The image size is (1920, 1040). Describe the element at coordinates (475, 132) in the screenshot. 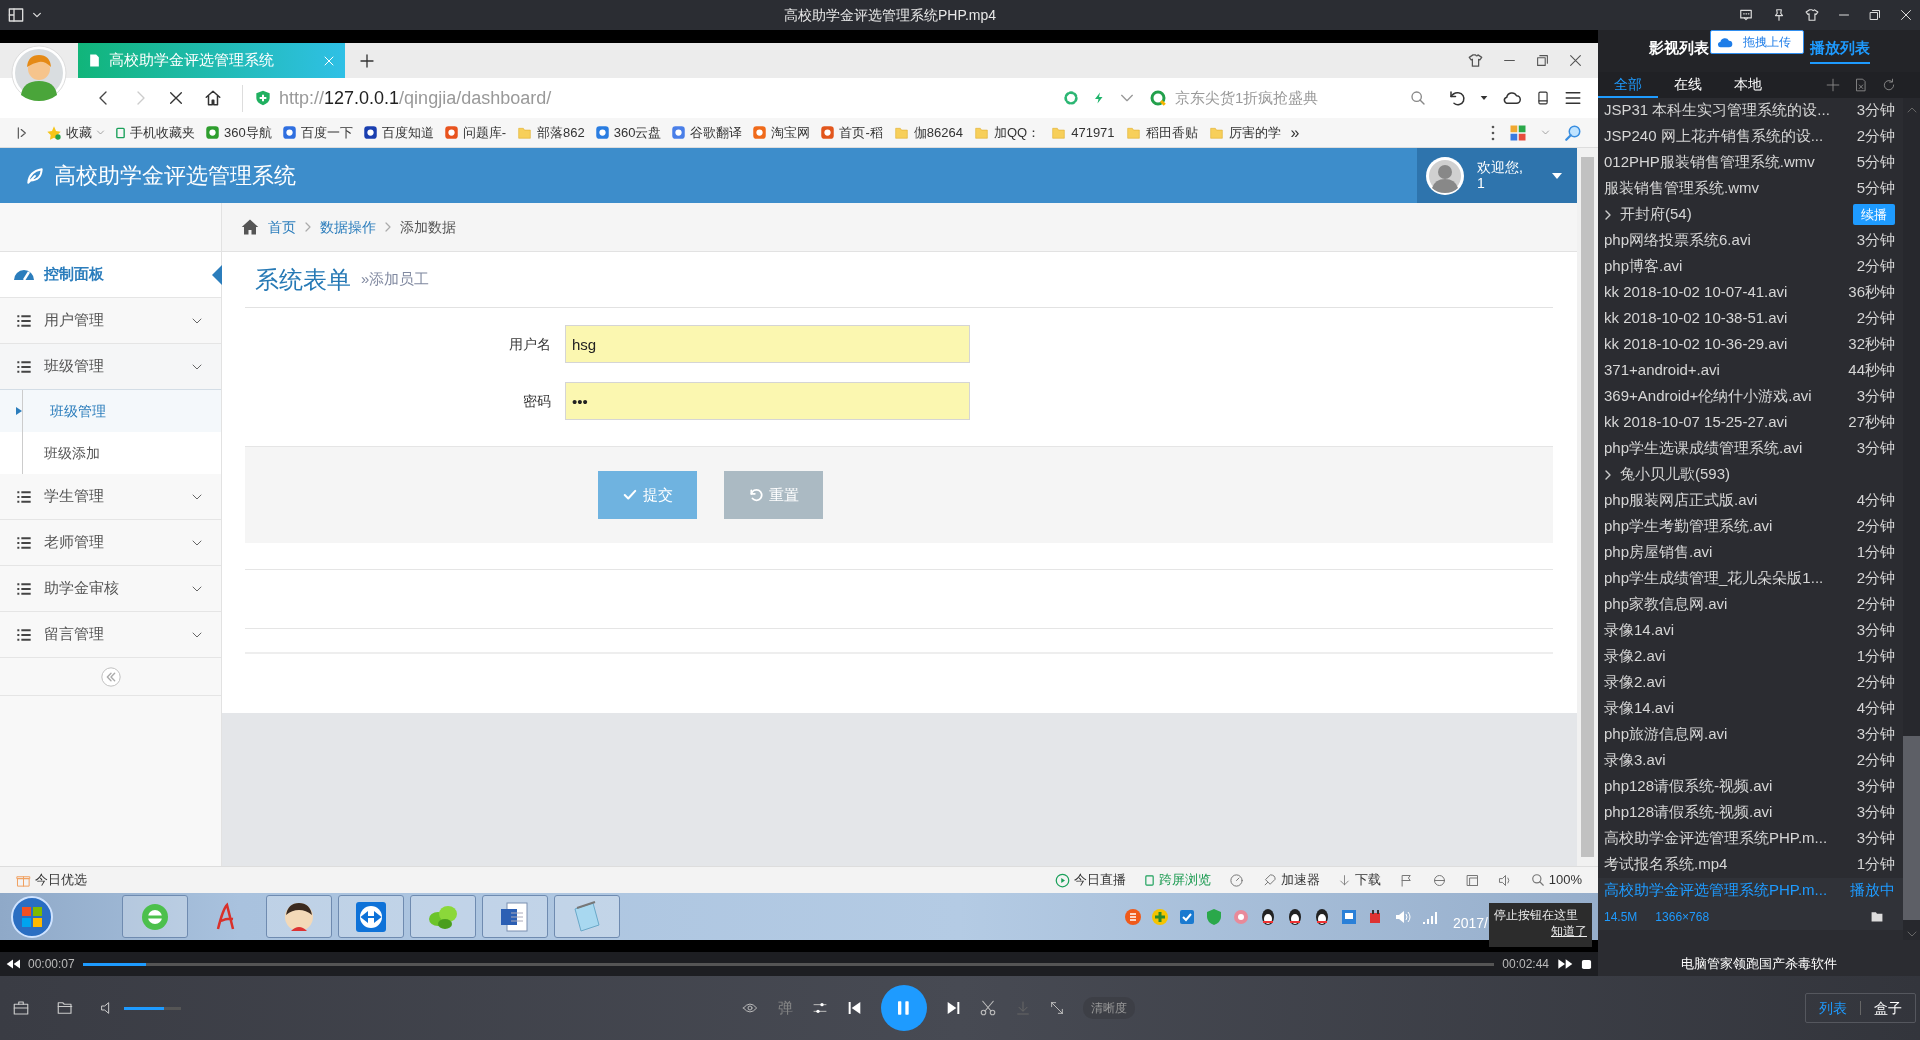

I see `bookmark-link: 问题库-` at that location.